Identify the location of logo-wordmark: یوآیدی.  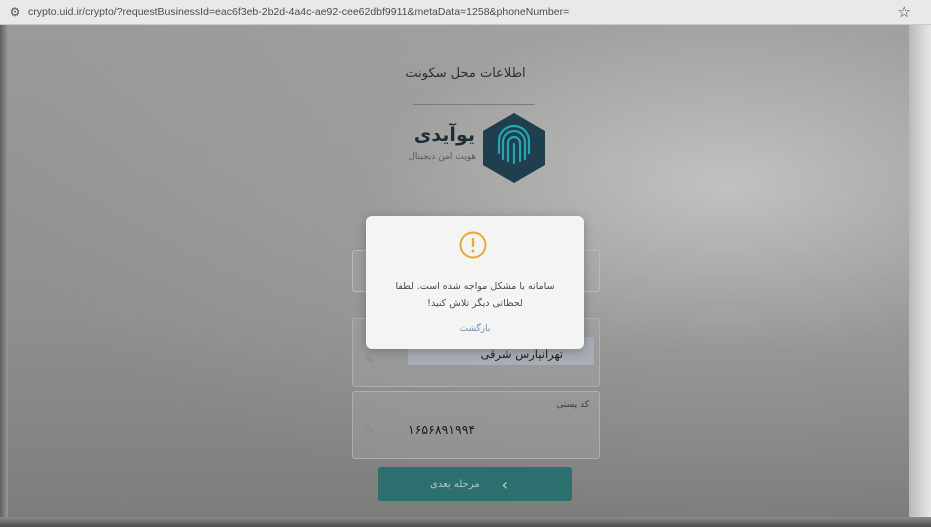
(444, 135).